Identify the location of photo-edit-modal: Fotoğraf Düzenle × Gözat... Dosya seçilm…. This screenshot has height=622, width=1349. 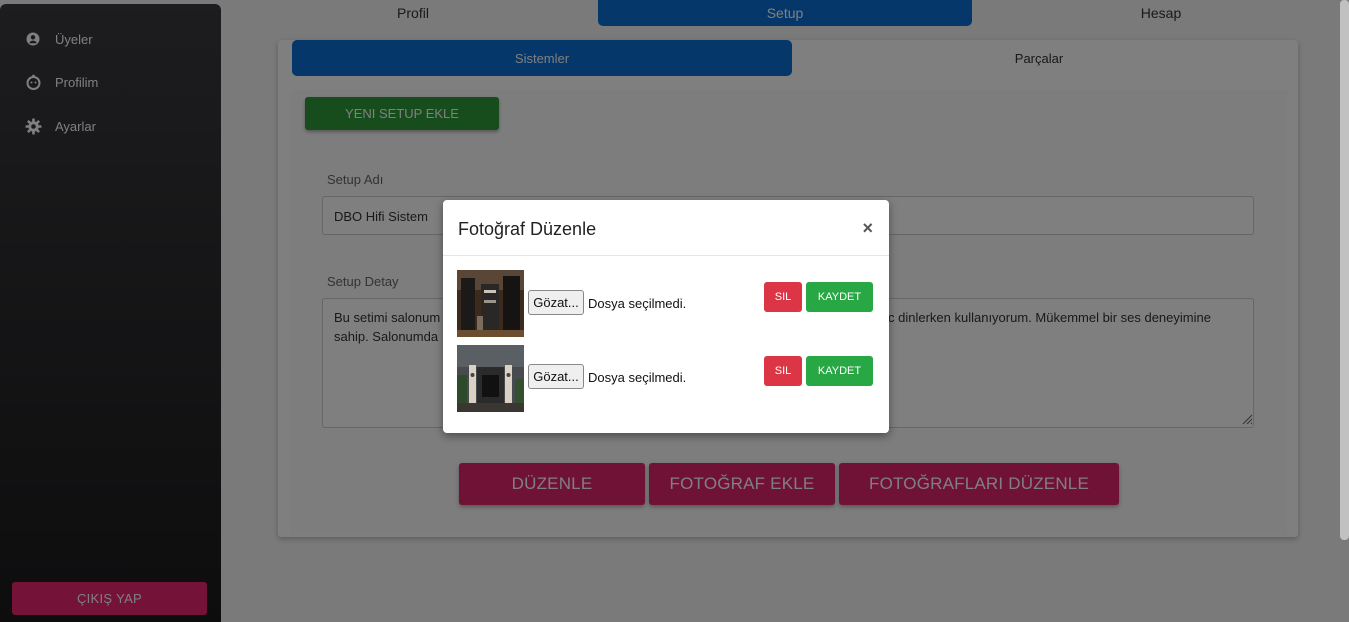
(666, 316).